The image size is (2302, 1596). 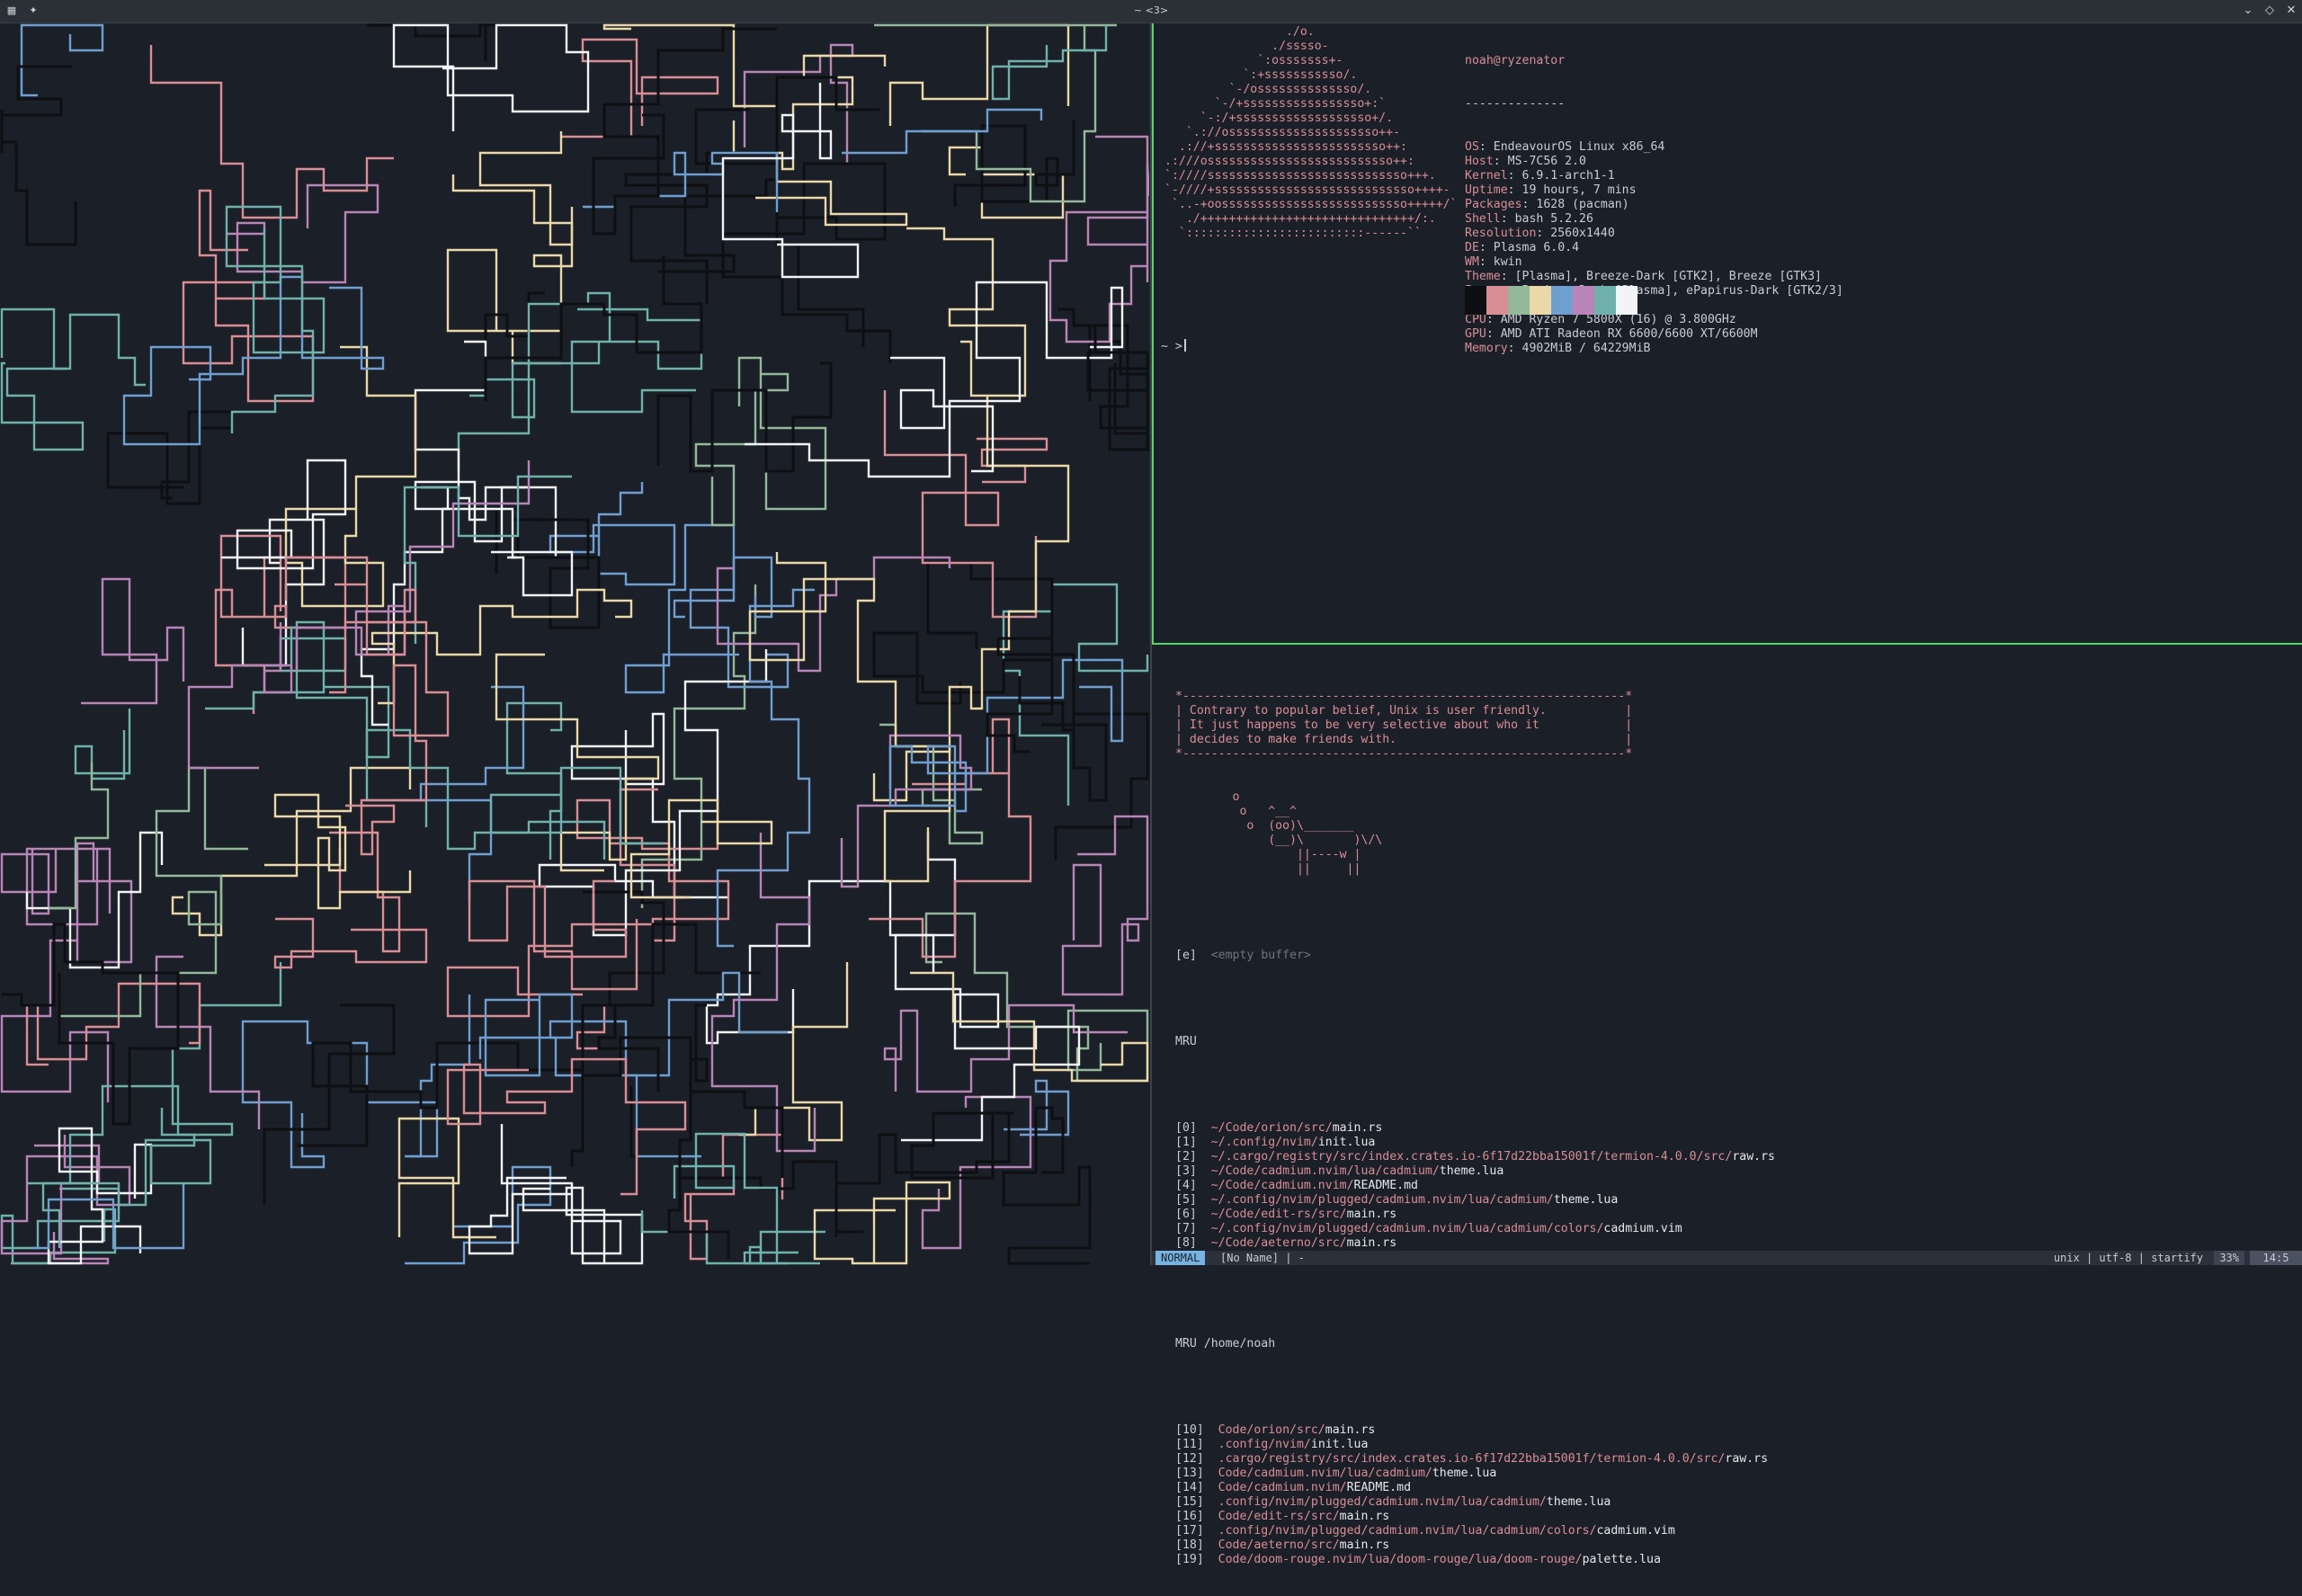 I want to click on mru-index: [14], so click(x=1189, y=1487).